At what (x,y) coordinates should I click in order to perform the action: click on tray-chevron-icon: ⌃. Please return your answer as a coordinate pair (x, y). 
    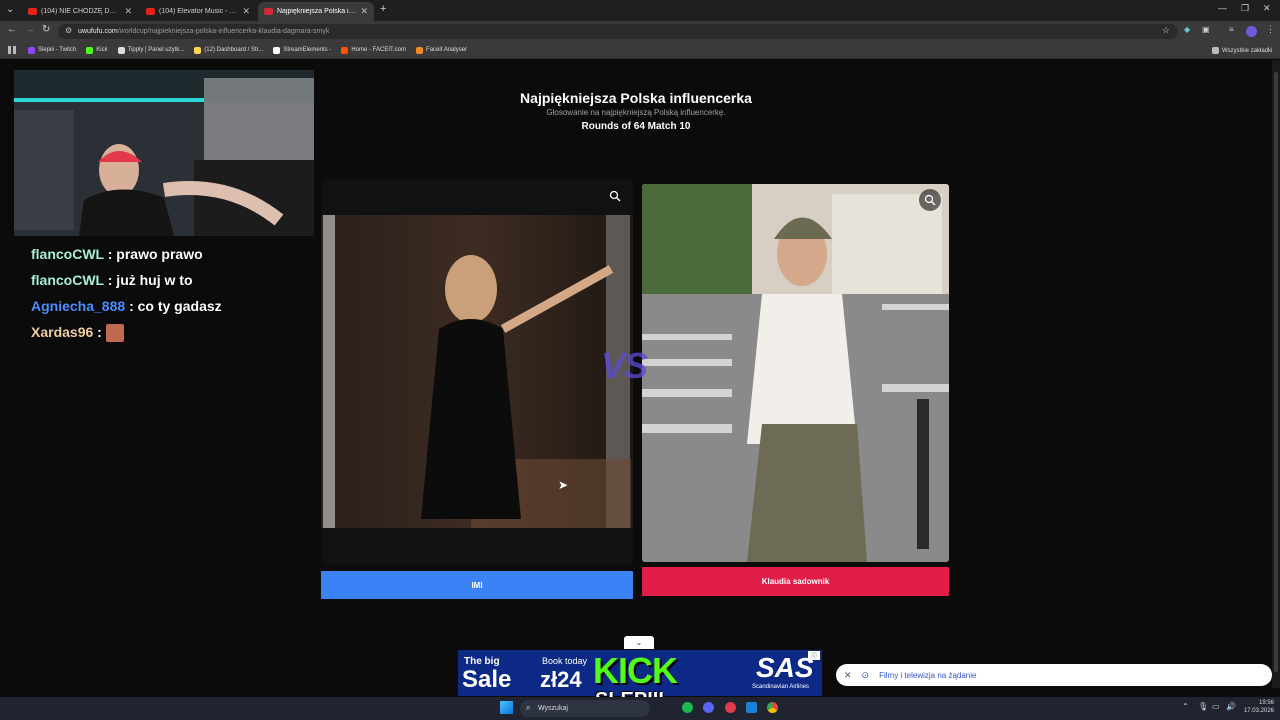
    Looking at the image, I should click on (1185, 706).